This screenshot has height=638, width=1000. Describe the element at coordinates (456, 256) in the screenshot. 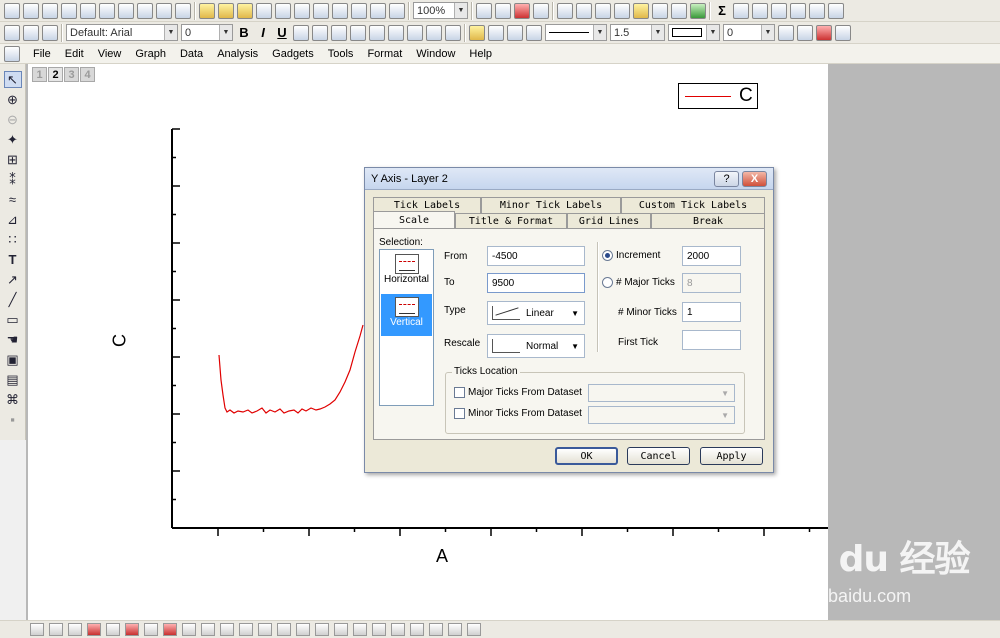

I see `from-label: From` at that location.